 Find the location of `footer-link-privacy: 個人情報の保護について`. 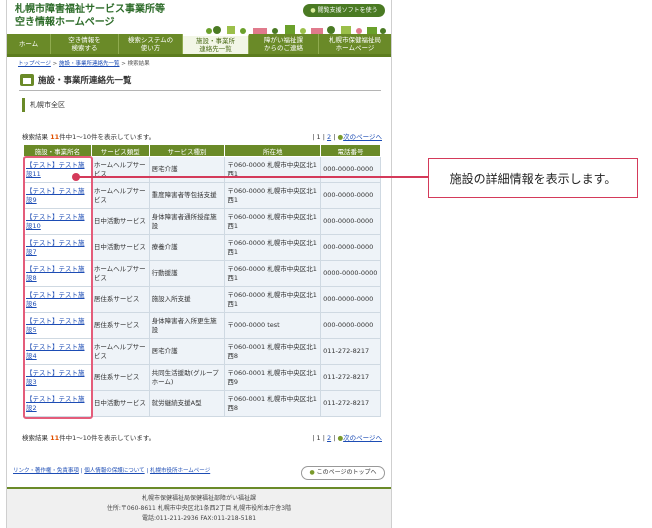

footer-link-privacy: 個人情報の保護について is located at coordinates (114, 471).